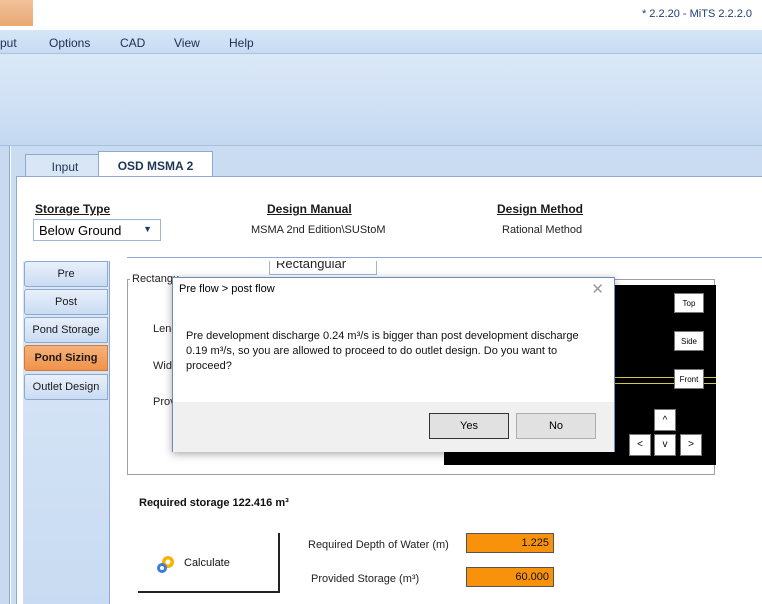 This screenshot has height=604, width=762. What do you see at coordinates (691, 445) in the screenshot?
I see `pan-right-button: >` at bounding box center [691, 445].